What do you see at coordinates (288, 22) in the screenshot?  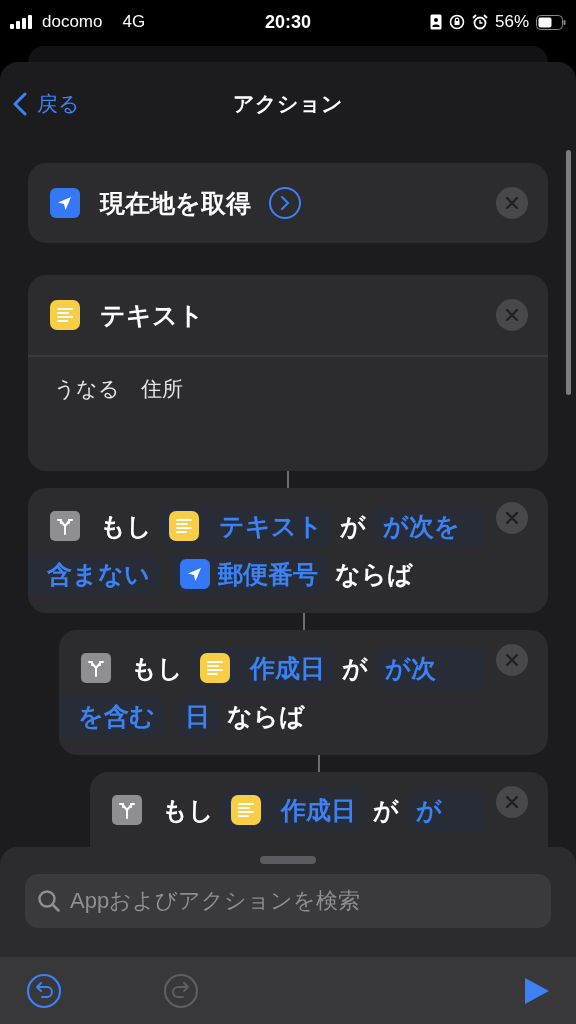 I see `clock-time: 20:30` at bounding box center [288, 22].